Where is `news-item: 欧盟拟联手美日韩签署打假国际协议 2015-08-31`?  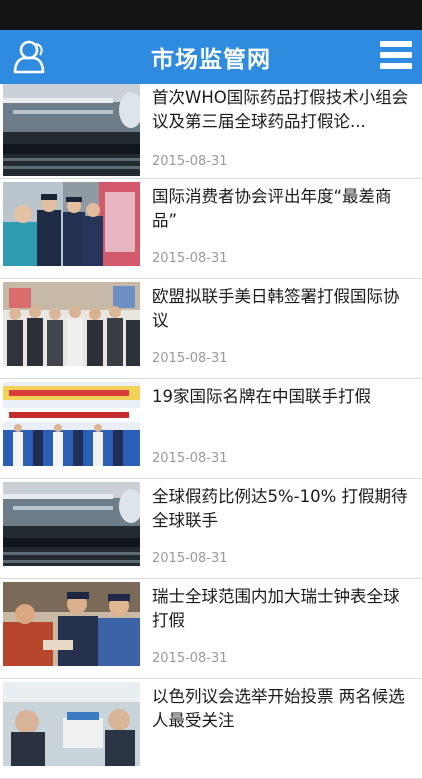
news-item: 欧盟拟联手美日韩签署打假国际协议 2015-08-31 is located at coordinates (211, 329).